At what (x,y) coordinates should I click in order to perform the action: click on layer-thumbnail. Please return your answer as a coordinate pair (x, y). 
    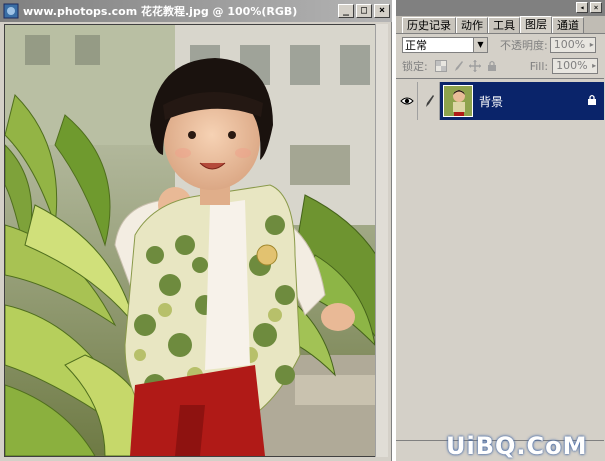
    Looking at the image, I should click on (458, 101).